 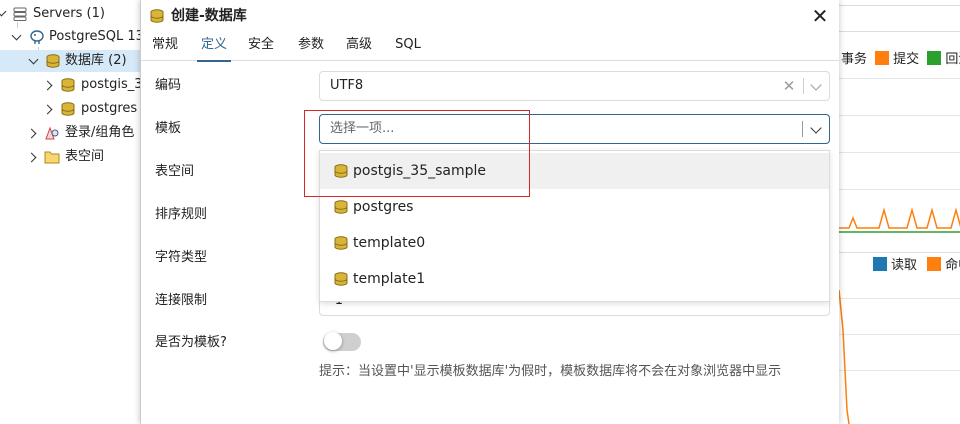 I want to click on toggle-knob, so click(x=333, y=341).